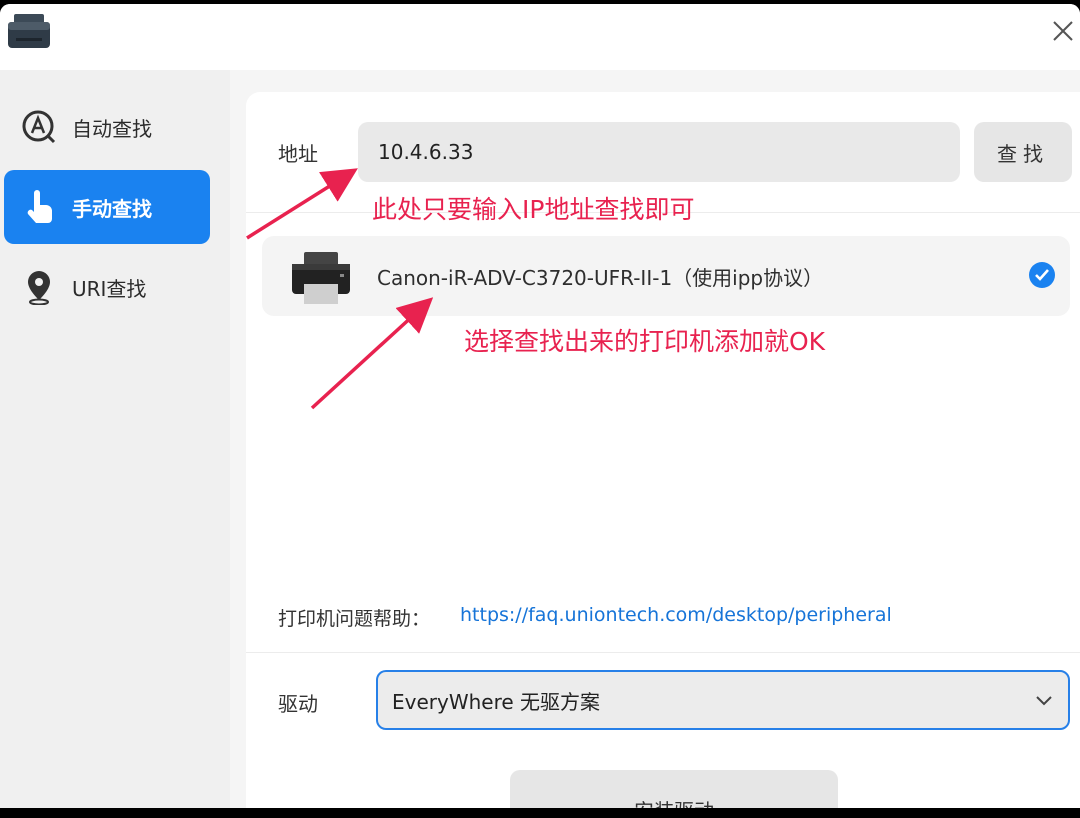  Describe the element at coordinates (39, 207) in the screenshot. I see `hand-pointer-icon` at that location.